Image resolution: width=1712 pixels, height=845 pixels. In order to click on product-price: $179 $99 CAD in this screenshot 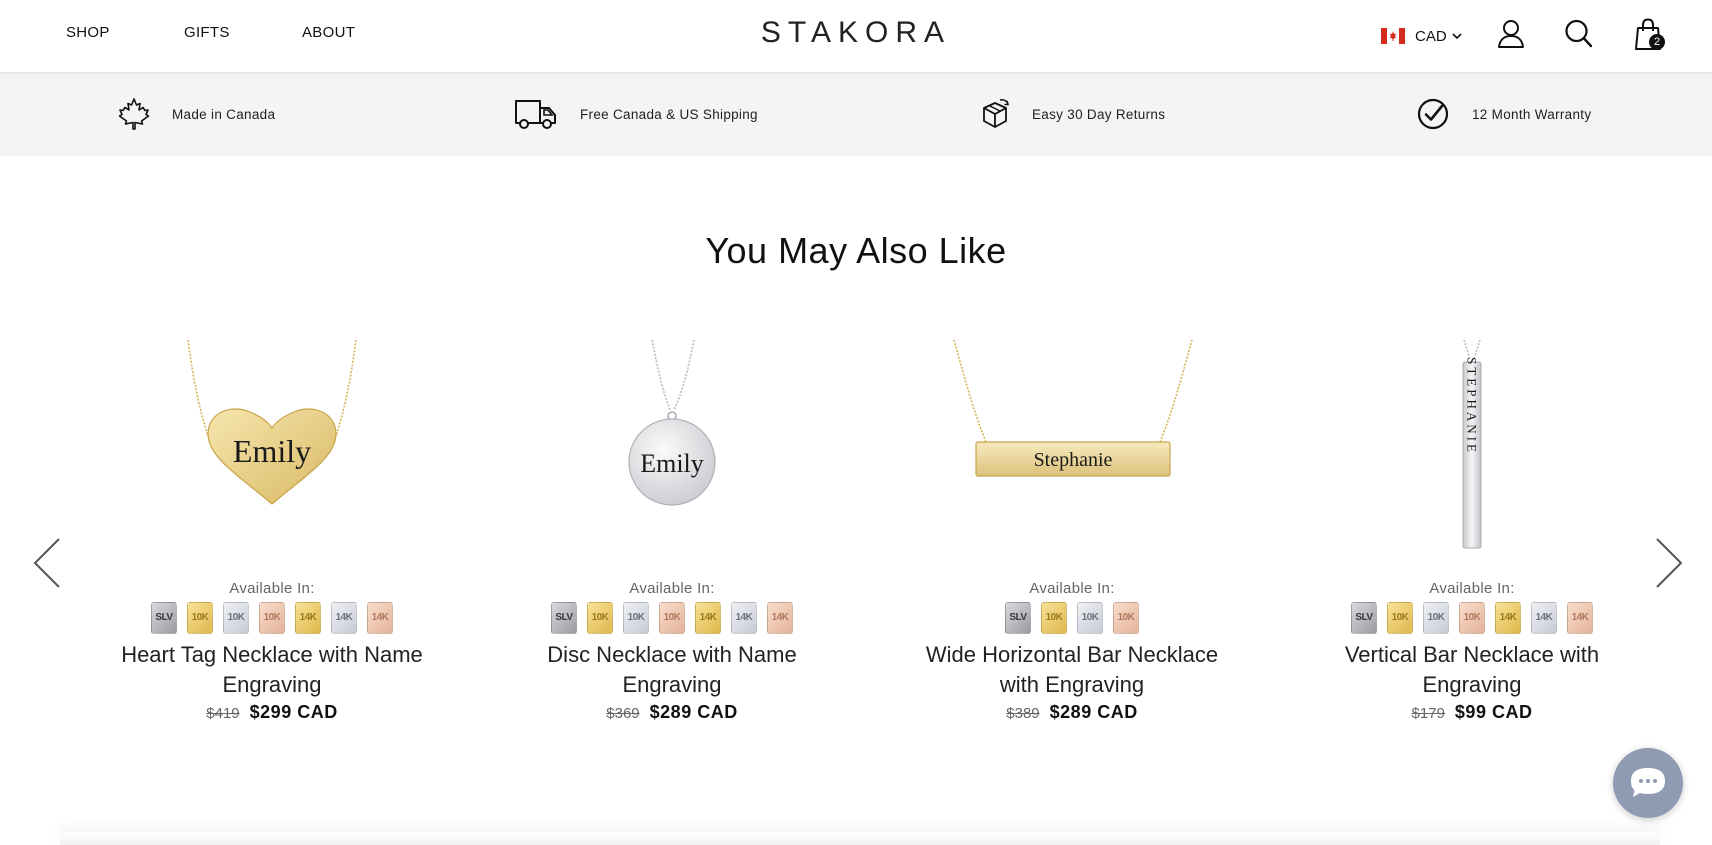, I will do `click(1472, 712)`.